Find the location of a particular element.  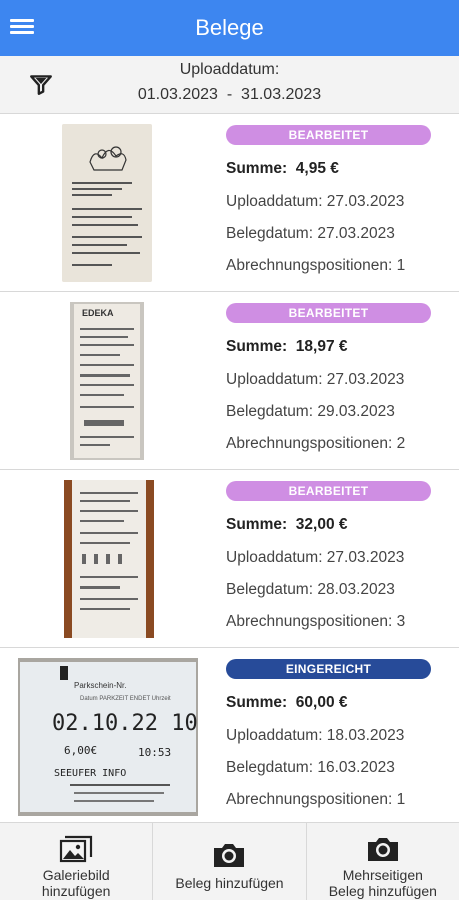

svg-text: Datum PARKZEIT ENDET Uhrzeit is located at coordinates (125, 699).